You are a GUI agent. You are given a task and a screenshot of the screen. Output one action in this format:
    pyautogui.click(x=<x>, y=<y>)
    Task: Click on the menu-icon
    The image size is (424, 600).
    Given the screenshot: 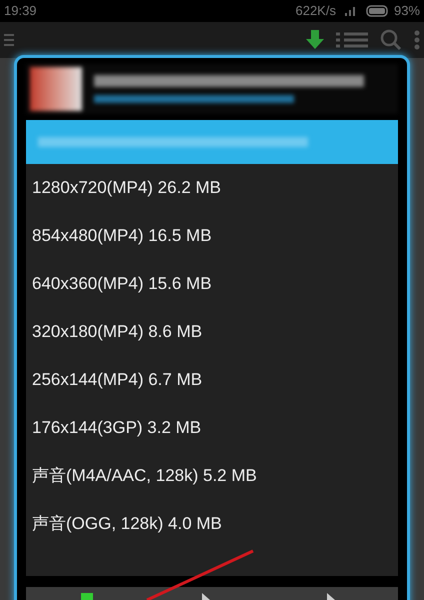 What is the action you would take?
    pyautogui.click(x=9, y=40)
    